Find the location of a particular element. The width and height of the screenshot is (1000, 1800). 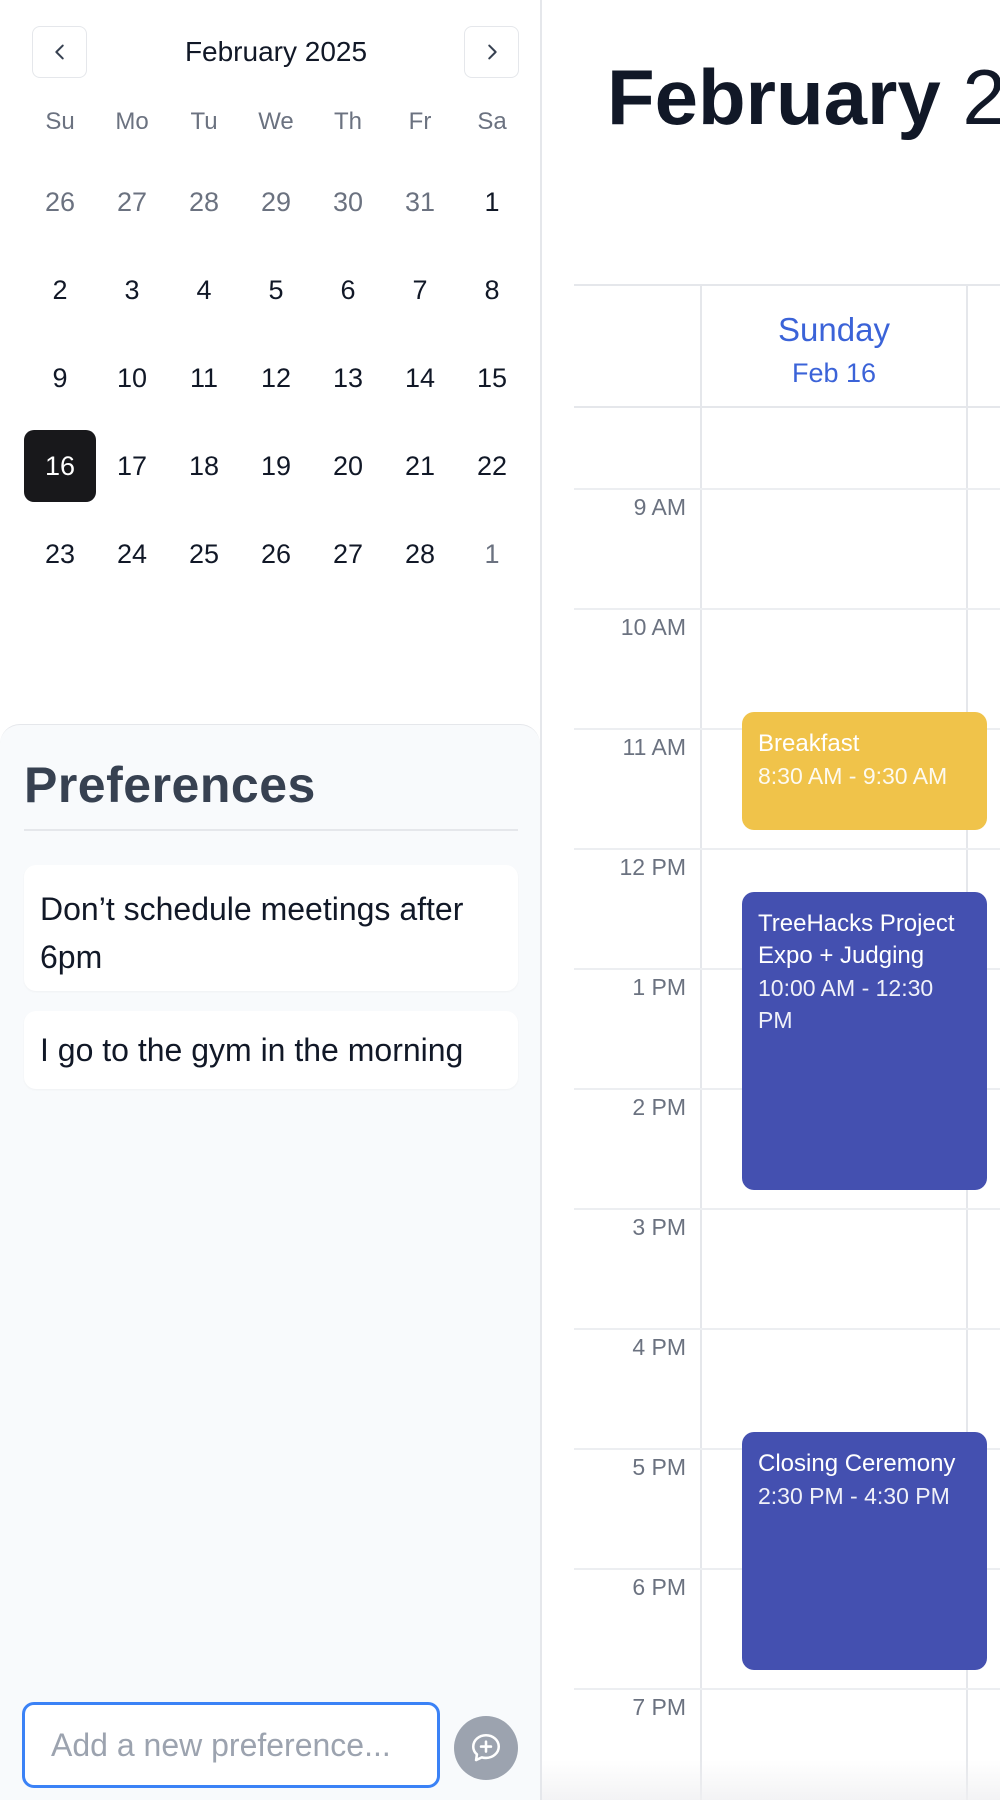

day-cell: 23 is located at coordinates (60, 554).